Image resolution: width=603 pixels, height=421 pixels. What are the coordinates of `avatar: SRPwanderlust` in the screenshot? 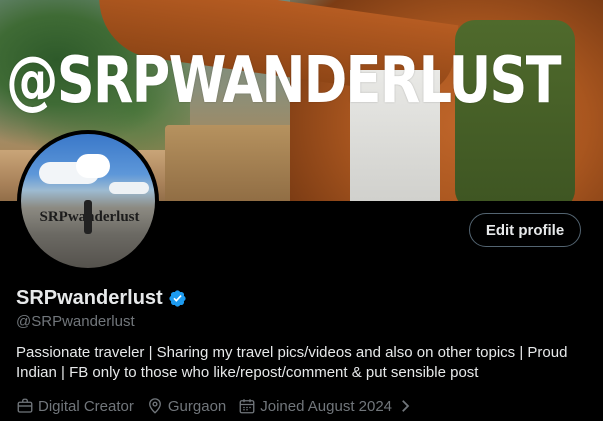 It's located at (88, 201).